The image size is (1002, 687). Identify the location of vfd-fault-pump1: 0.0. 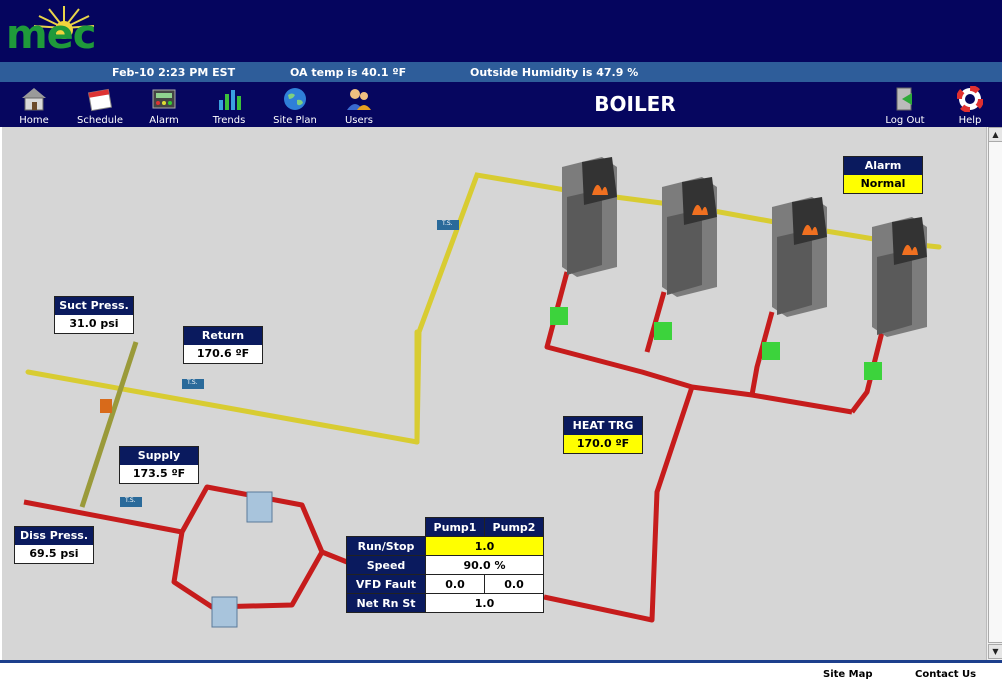
(455, 584).